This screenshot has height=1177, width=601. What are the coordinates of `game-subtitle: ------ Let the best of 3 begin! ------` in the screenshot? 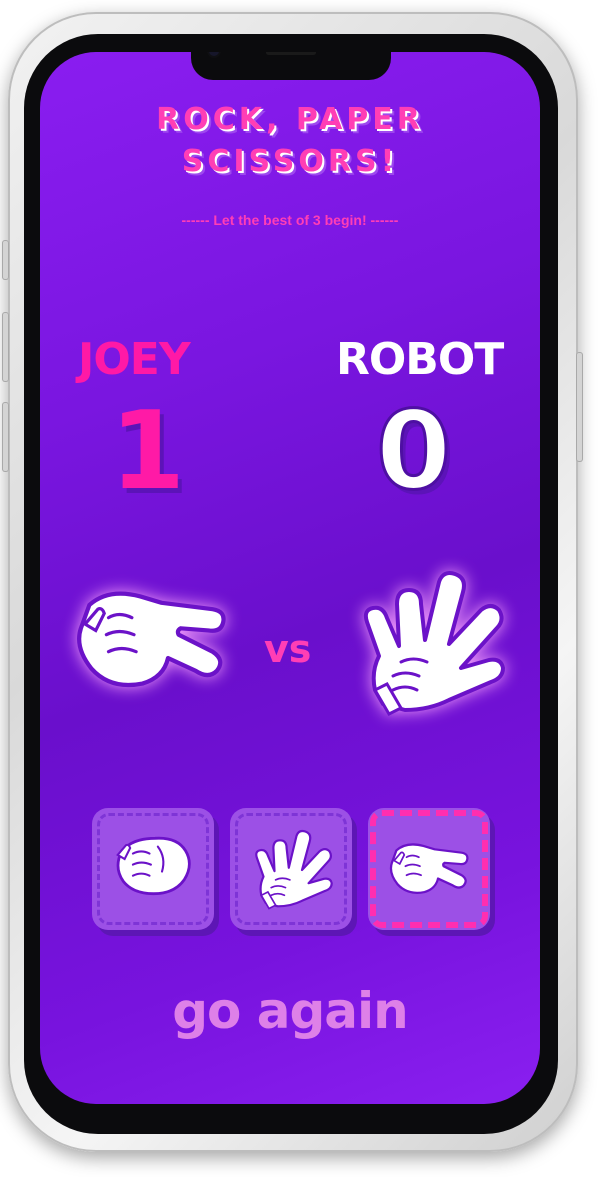 It's located at (290, 220).